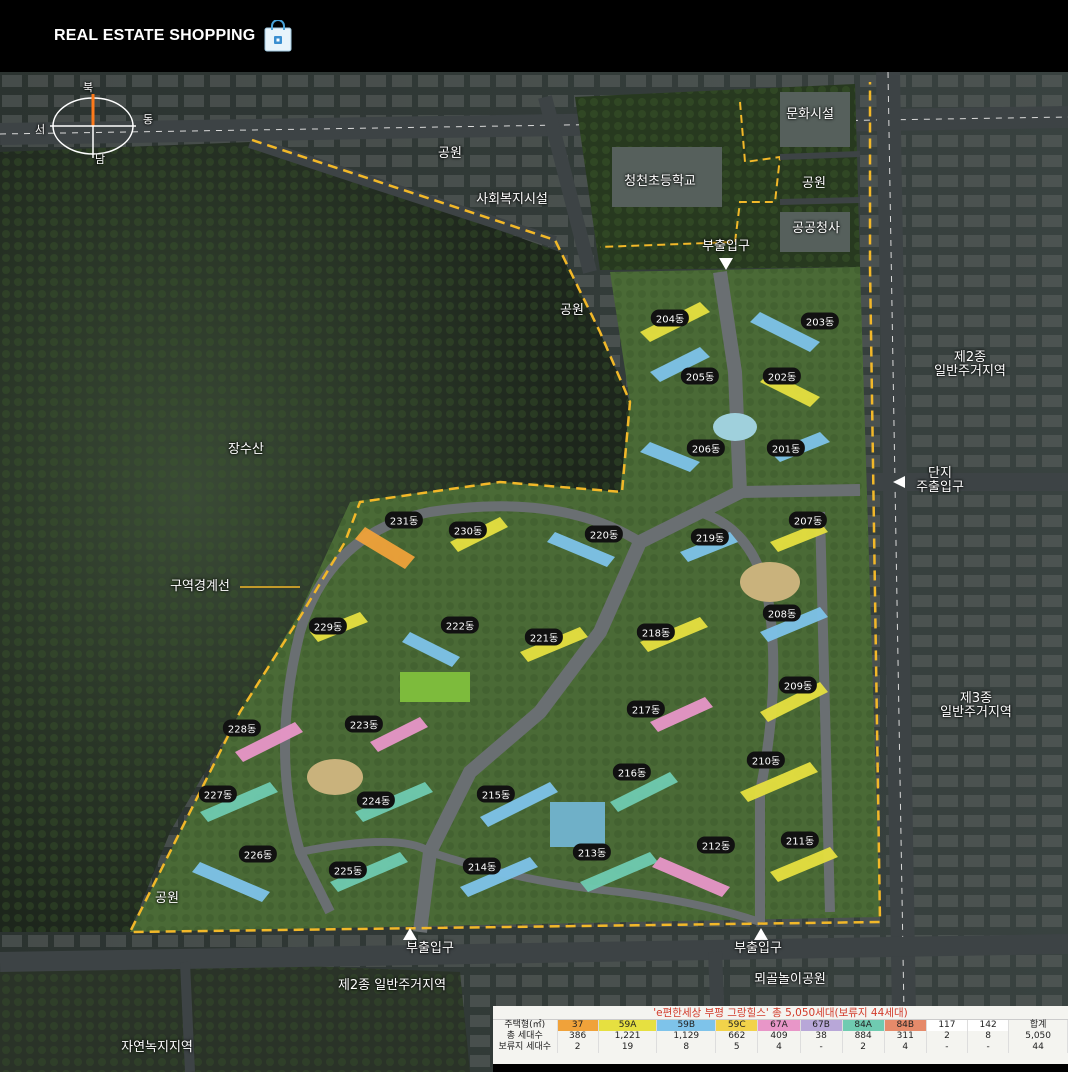 The image size is (1068, 1072). I want to click on building-label: 206동, so click(706, 448).